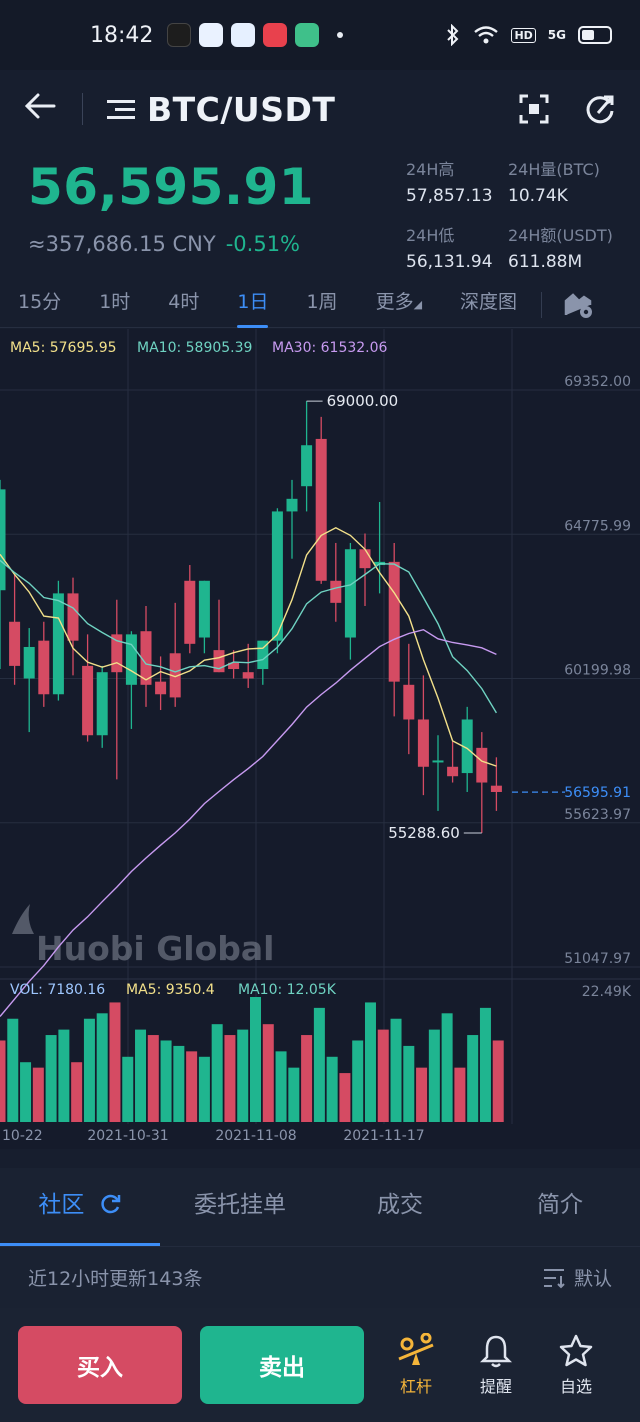 The image size is (640, 1422). Describe the element at coordinates (121, 109) in the screenshot. I see `pair-list-icon` at that location.